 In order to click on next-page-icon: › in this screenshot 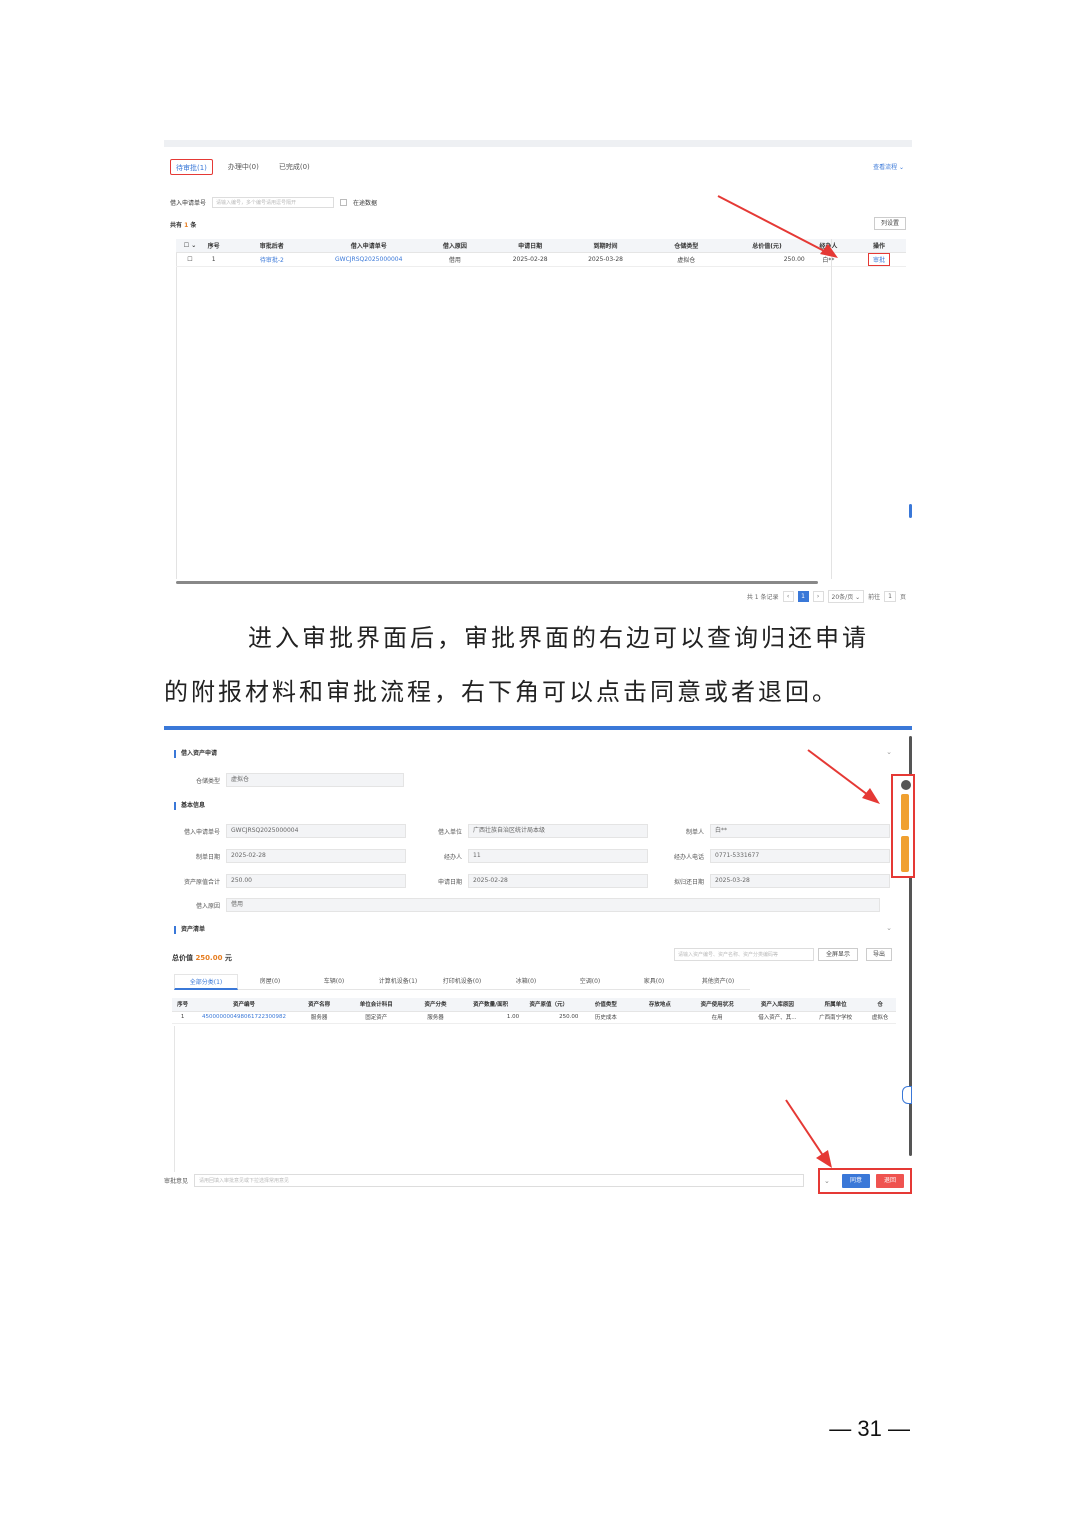, I will do `click(818, 596)`.